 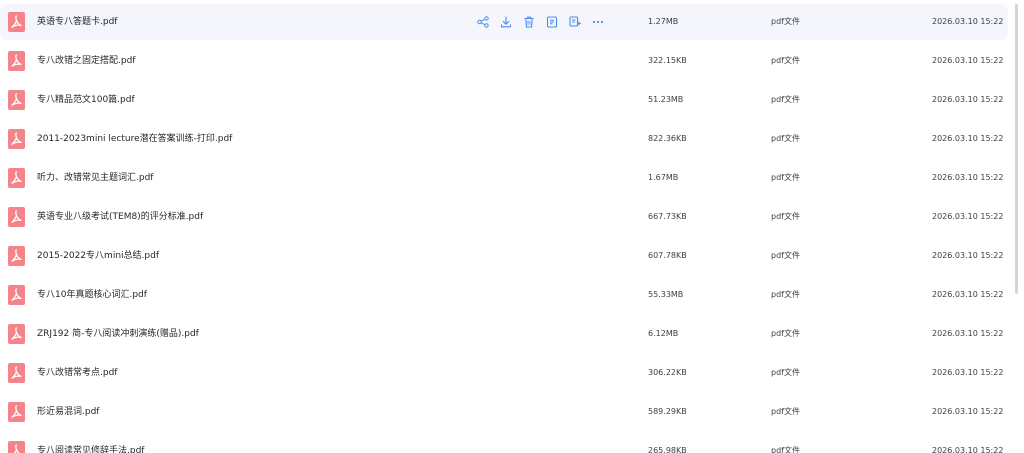 What do you see at coordinates (92, 295) in the screenshot?
I see `file-name: 专八10年真题核心词汇.pdf` at bounding box center [92, 295].